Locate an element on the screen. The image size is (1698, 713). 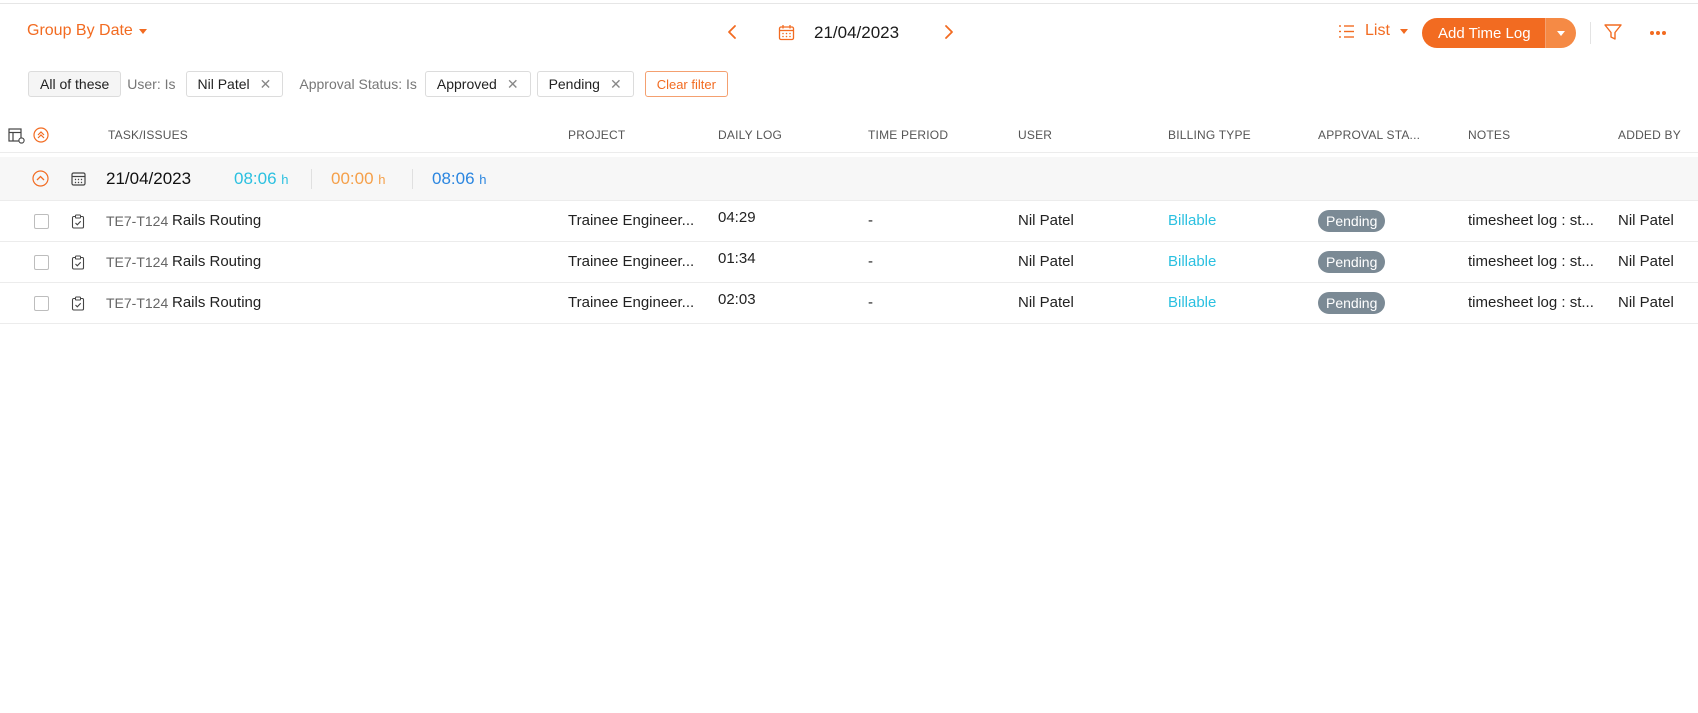
chevron-right-icon is located at coordinates (949, 32).